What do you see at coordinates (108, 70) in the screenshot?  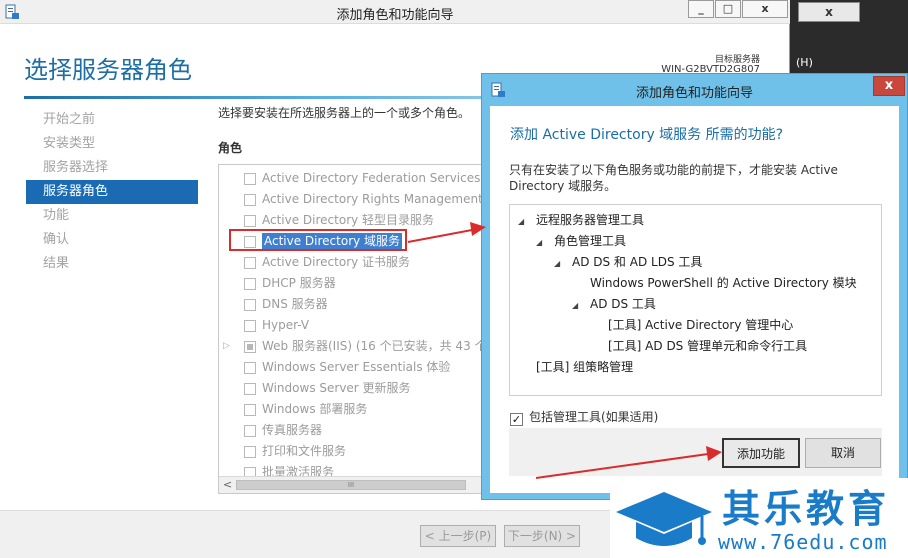 I see `page-title: 选择服务器角色` at bounding box center [108, 70].